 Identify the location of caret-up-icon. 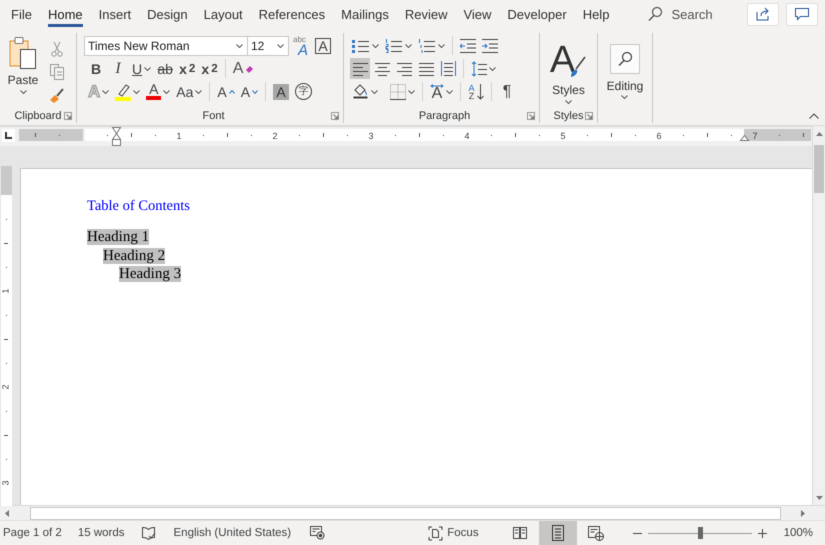
(231, 92).